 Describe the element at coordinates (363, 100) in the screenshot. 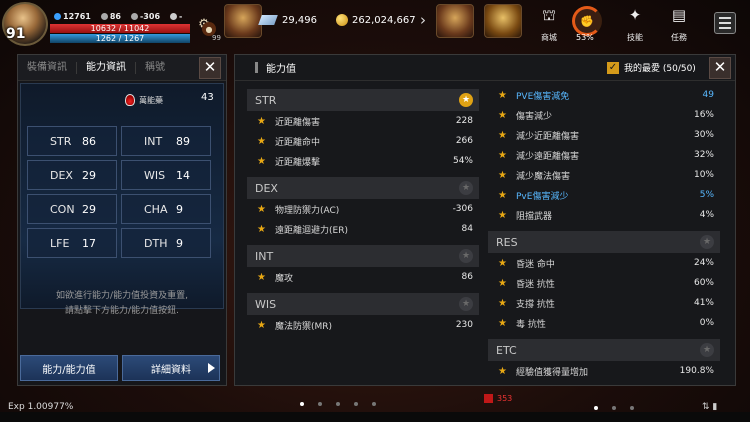

I see `section-str: STR ★` at that location.